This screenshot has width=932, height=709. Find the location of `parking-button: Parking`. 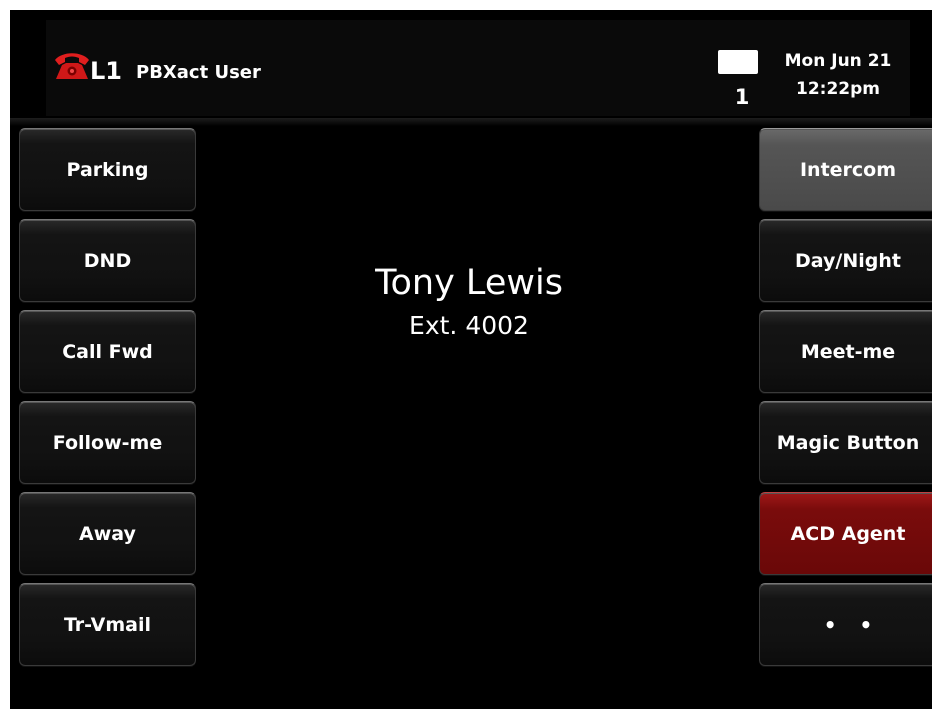

parking-button: Parking is located at coordinates (107, 169).